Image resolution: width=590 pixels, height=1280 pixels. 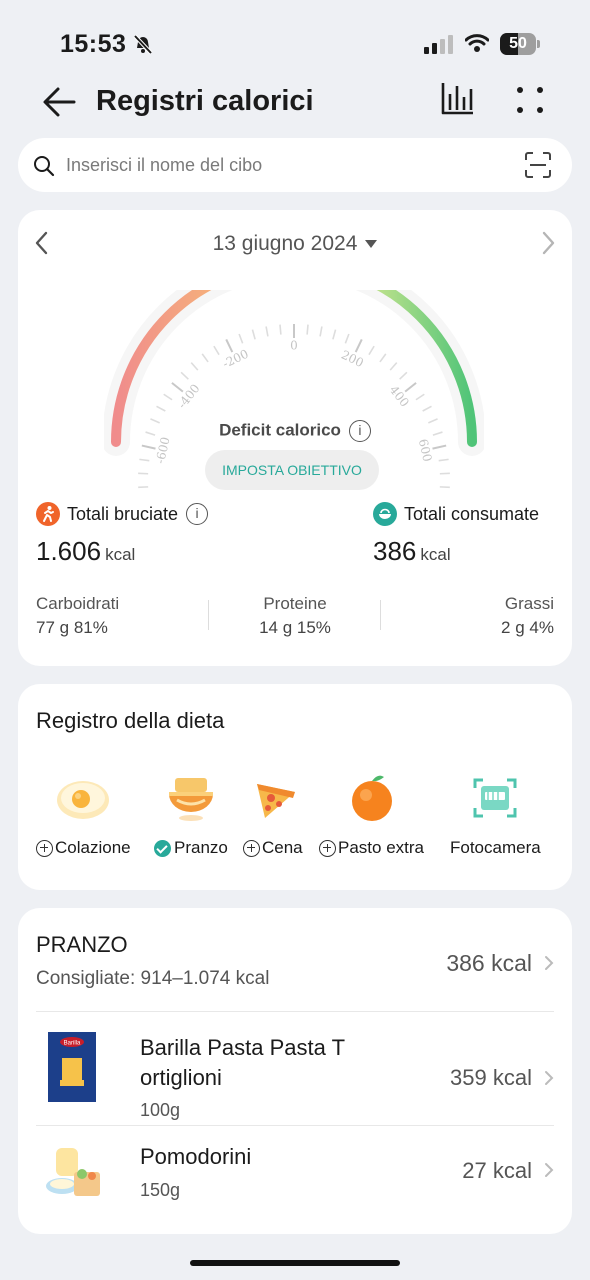 I want to click on burned-stat: Totali bruciate i 1.606 kcal, so click(x=122, y=534).